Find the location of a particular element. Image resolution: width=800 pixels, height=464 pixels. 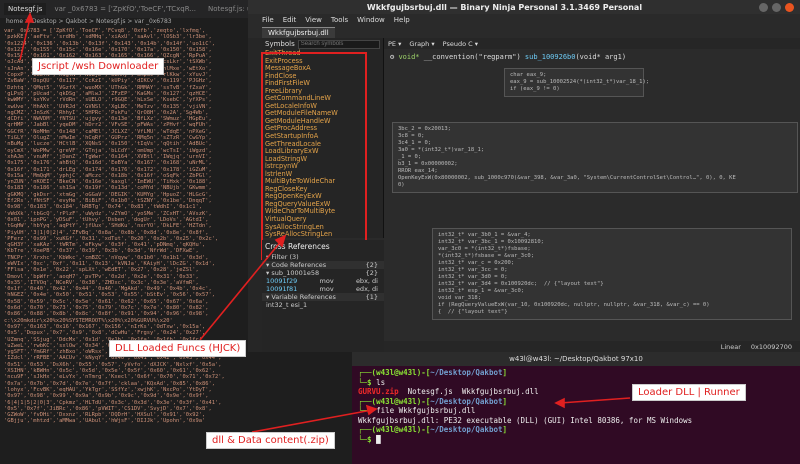

view-type-dropdown: PE ▾ is located at coordinates (394, 44).